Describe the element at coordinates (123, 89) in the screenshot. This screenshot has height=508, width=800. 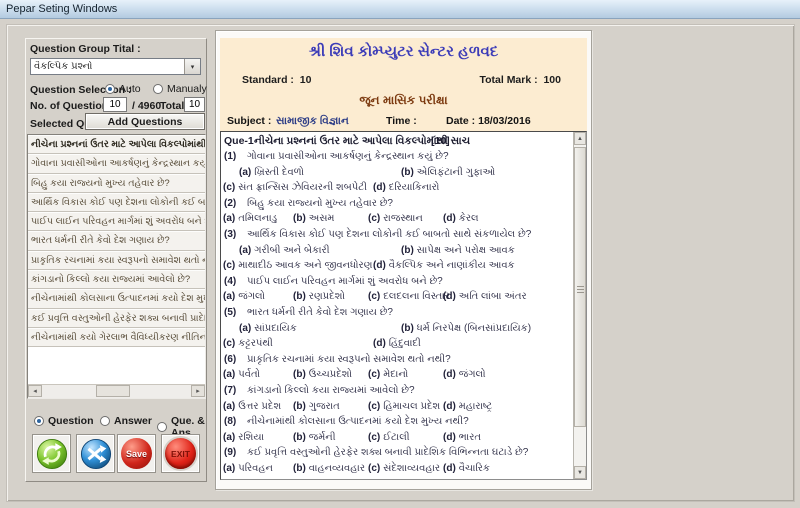
I see `radio-auto: Auto` at that location.